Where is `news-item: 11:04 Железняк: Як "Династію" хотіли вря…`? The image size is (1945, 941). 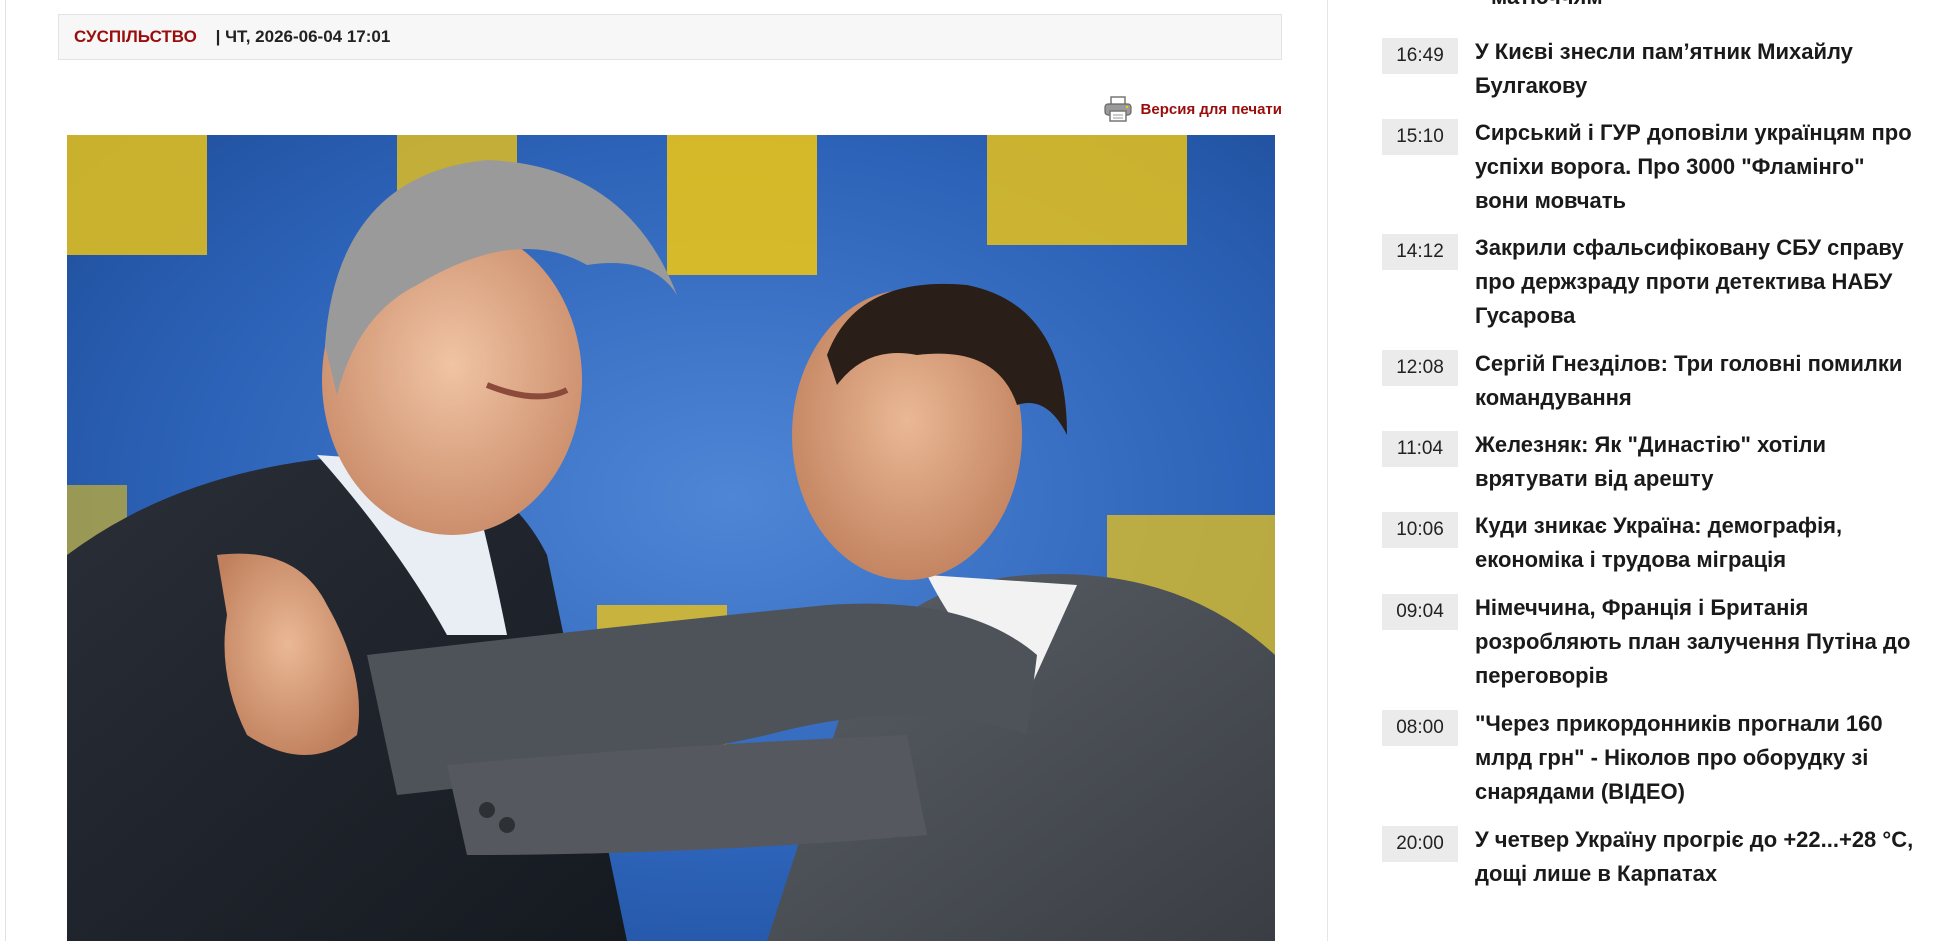 news-item: 11:04 Железняк: Як "Династію" хотіли вря… is located at coordinates (1652, 463).